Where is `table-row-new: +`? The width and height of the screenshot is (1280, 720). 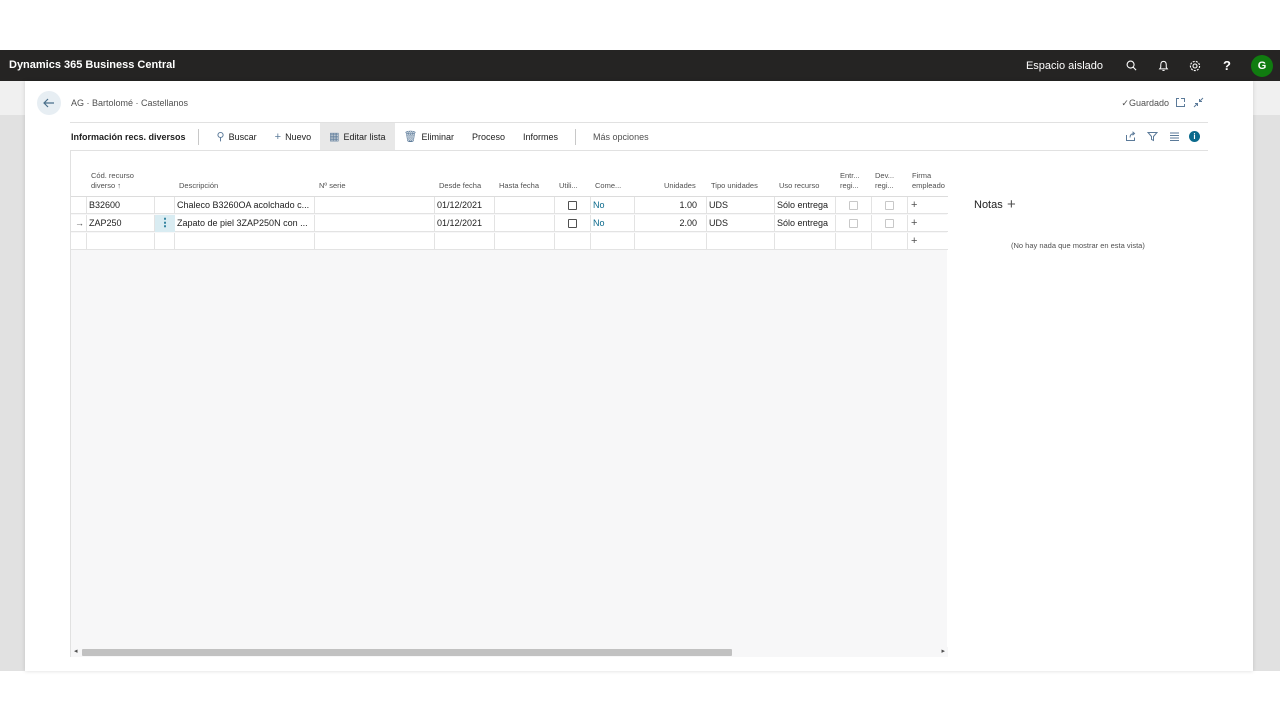
table-row-new: + is located at coordinates (509, 241).